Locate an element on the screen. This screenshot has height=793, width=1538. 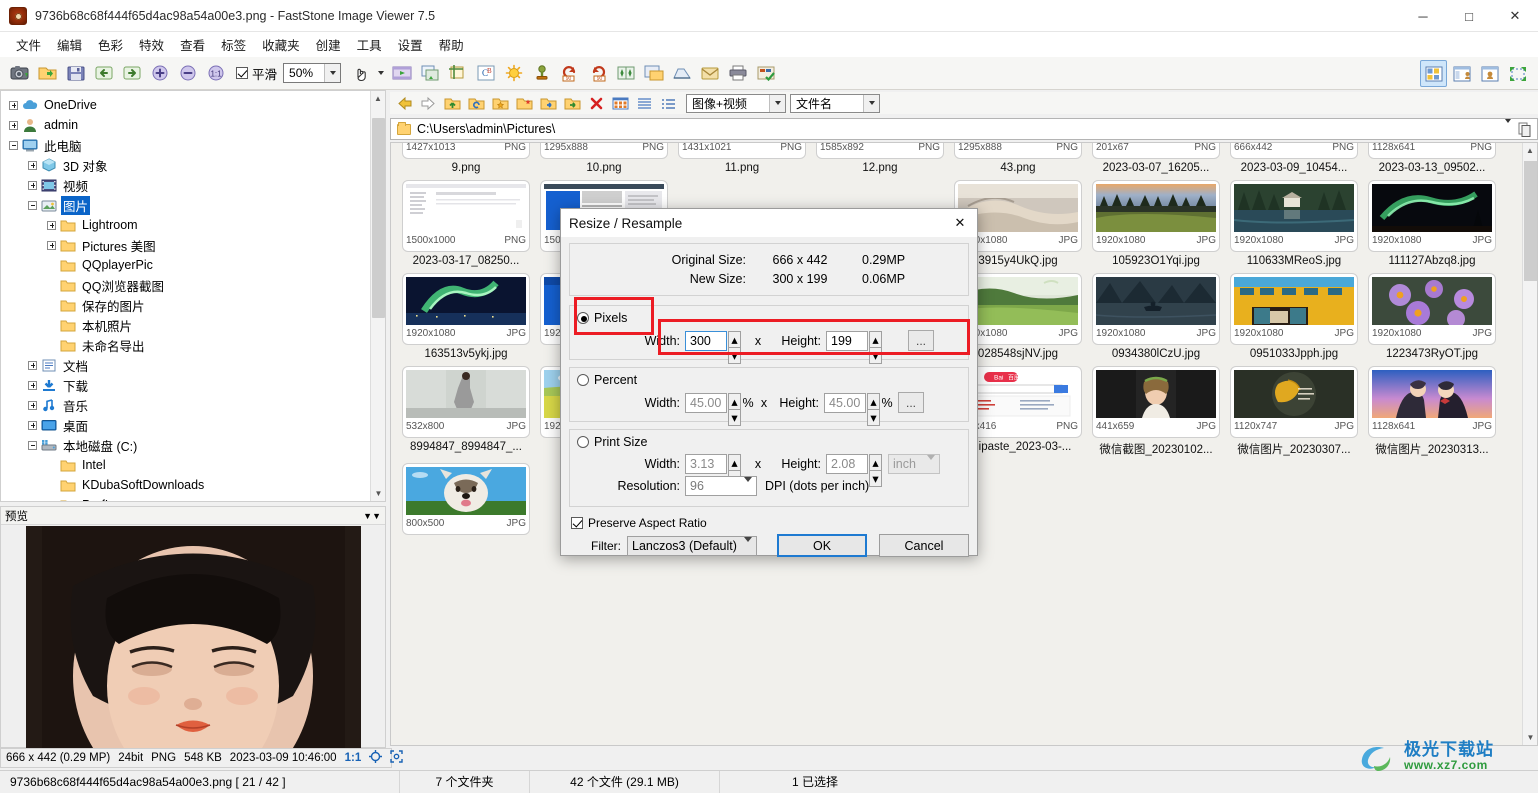
next-image-icon is located at coordinates (131, 73).